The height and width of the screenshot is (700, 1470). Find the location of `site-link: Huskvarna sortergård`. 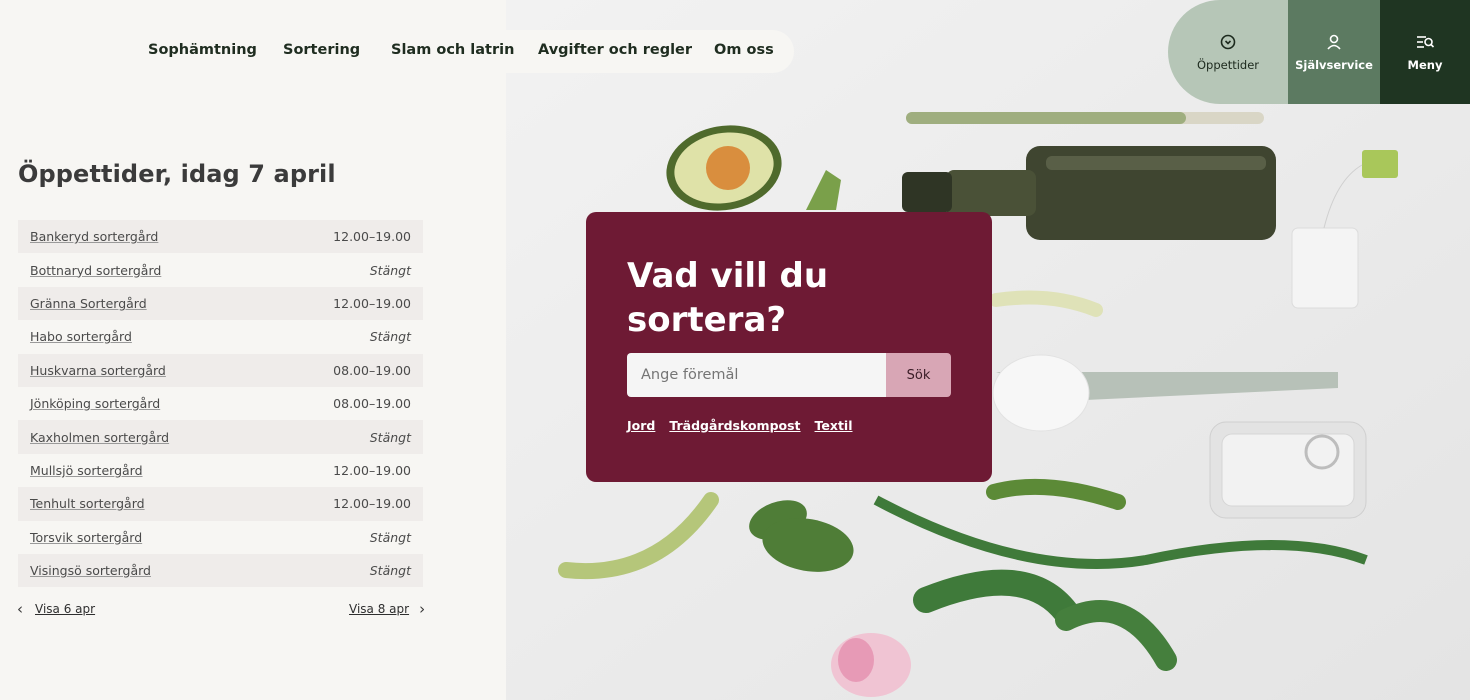

site-link: Huskvarna sortergård is located at coordinates (98, 370).